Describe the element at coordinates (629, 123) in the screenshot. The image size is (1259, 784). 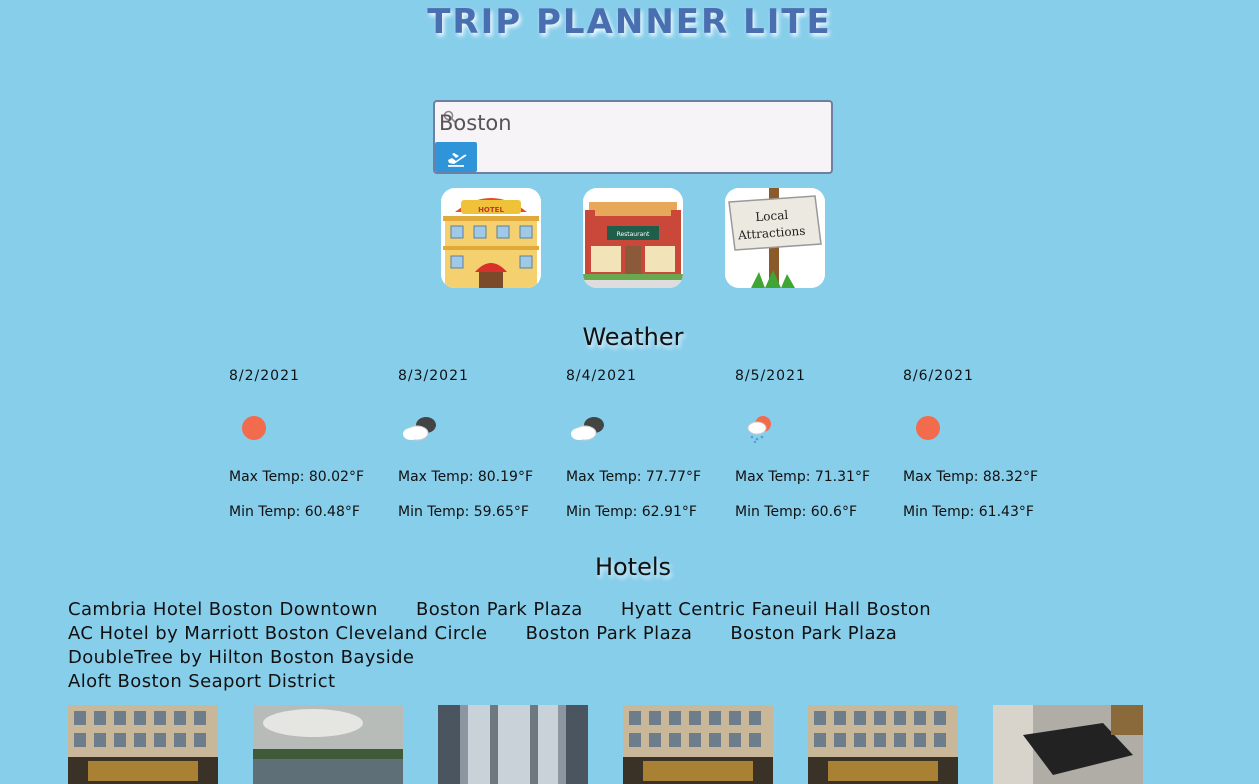
I see `search-input` at that location.